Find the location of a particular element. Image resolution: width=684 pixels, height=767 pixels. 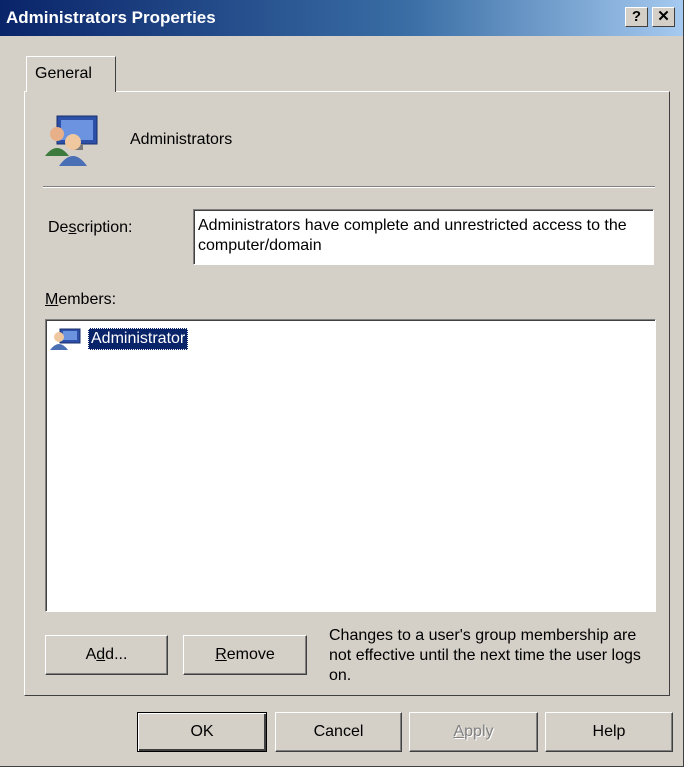

window-title: Administrators Properties is located at coordinates (111, 17).